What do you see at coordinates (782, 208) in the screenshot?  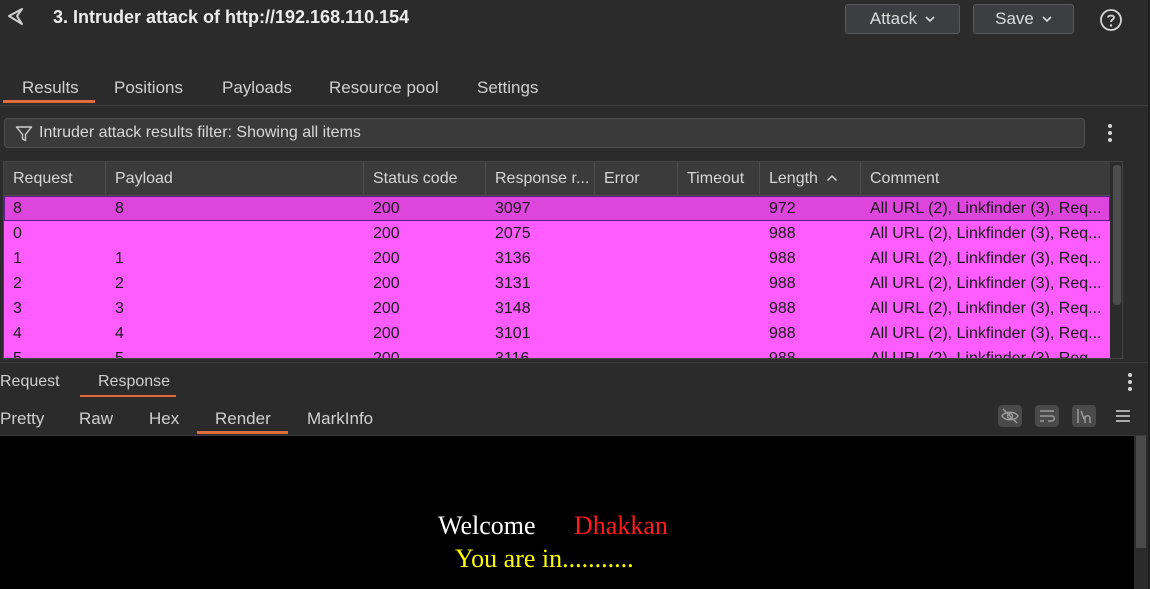 I see `cell-length: 972` at bounding box center [782, 208].